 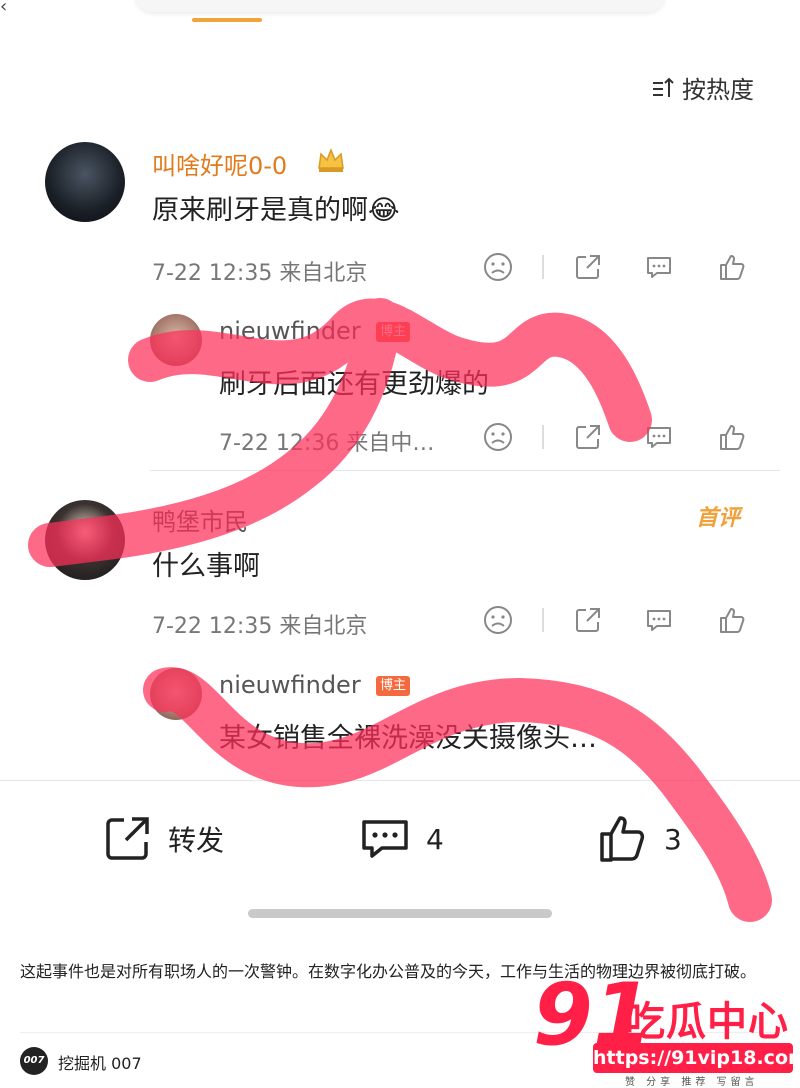 What do you see at coordinates (400, 913) in the screenshot?
I see `home-indicator` at bounding box center [400, 913].